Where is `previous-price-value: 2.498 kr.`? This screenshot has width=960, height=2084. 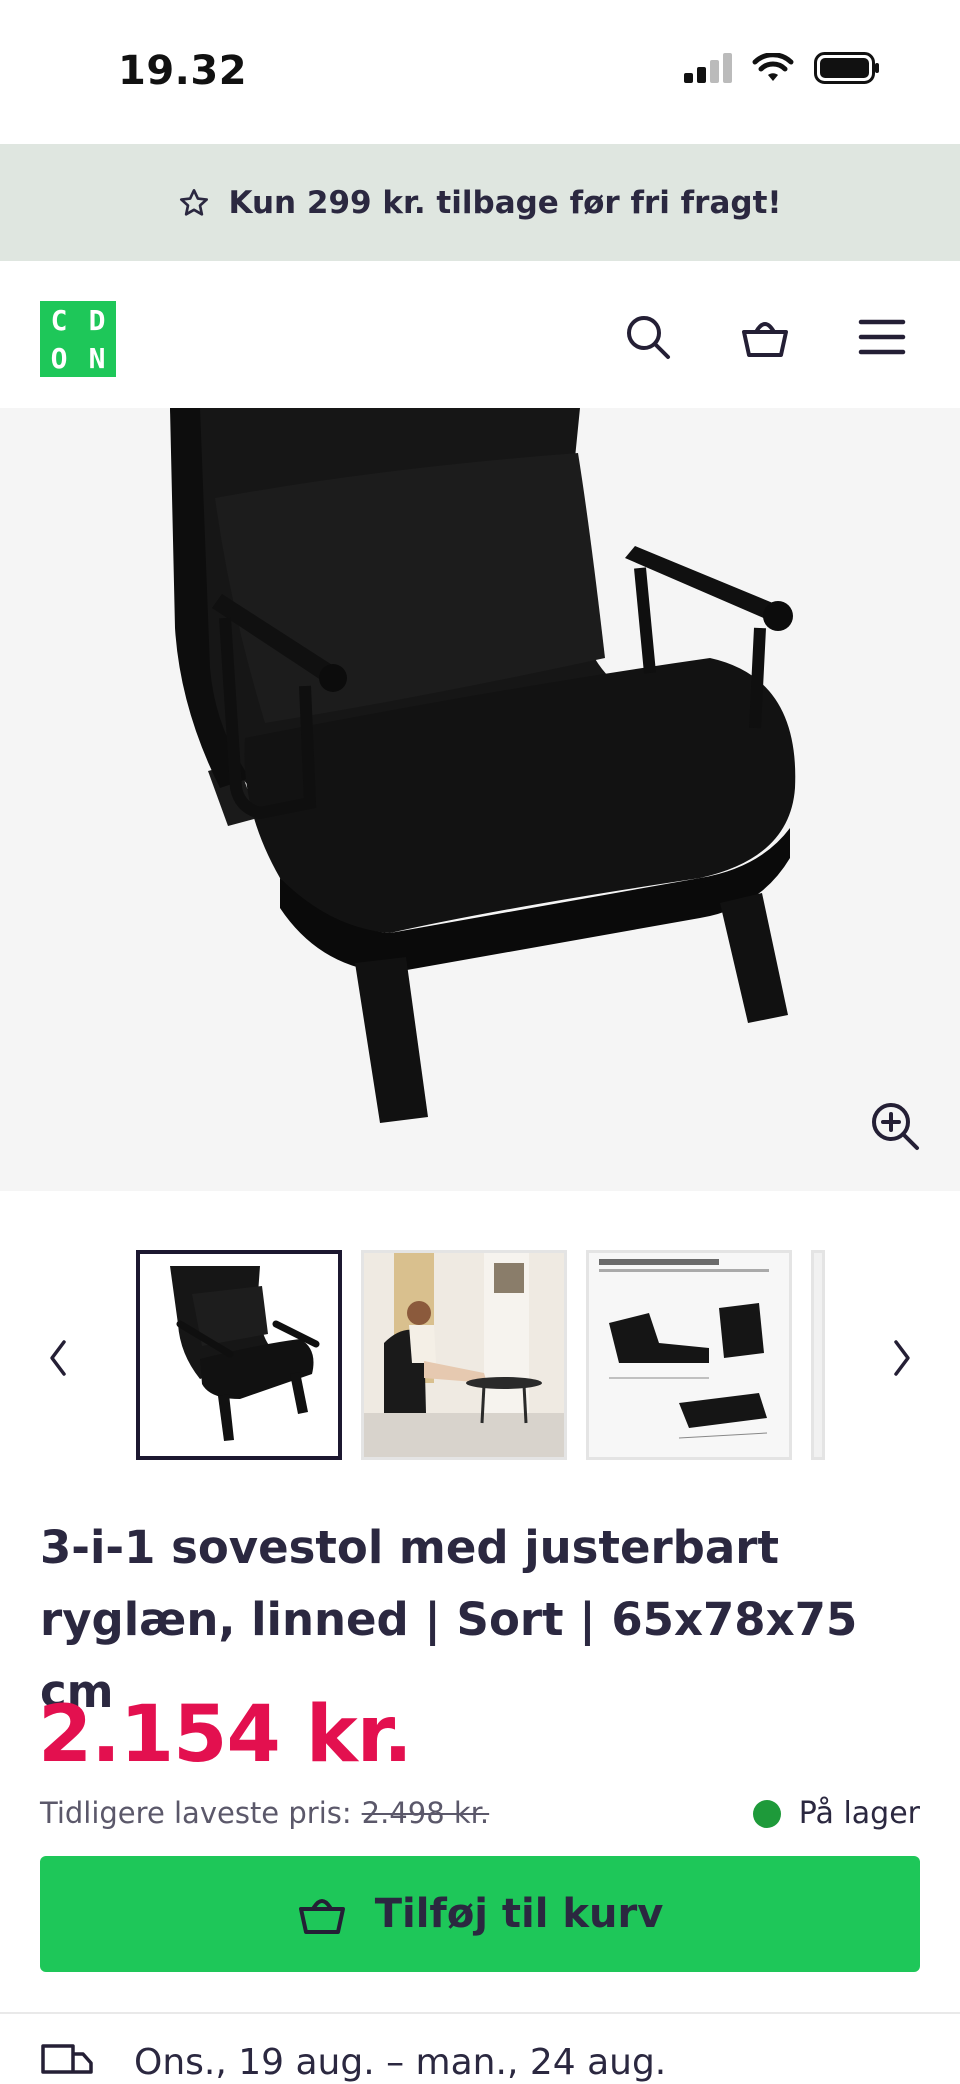
previous-price-value: 2.498 kr. is located at coordinates (425, 1813).